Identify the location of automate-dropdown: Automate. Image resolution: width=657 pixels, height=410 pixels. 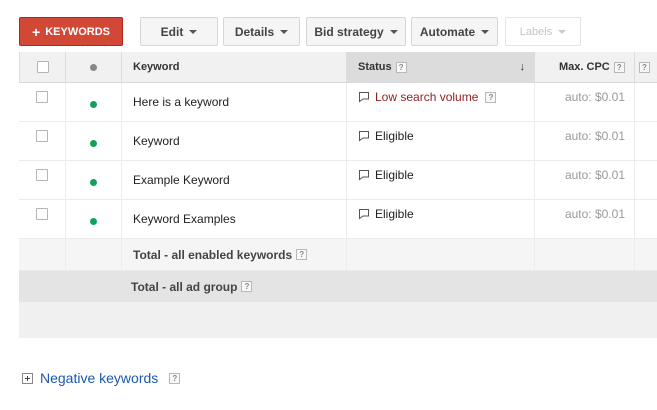
(454, 31).